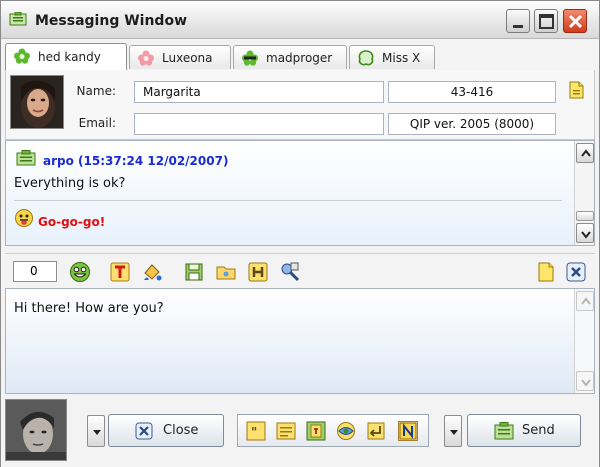 The image size is (600, 467). Describe the element at coordinates (546, 21) in the screenshot. I see `maximize-button` at that location.